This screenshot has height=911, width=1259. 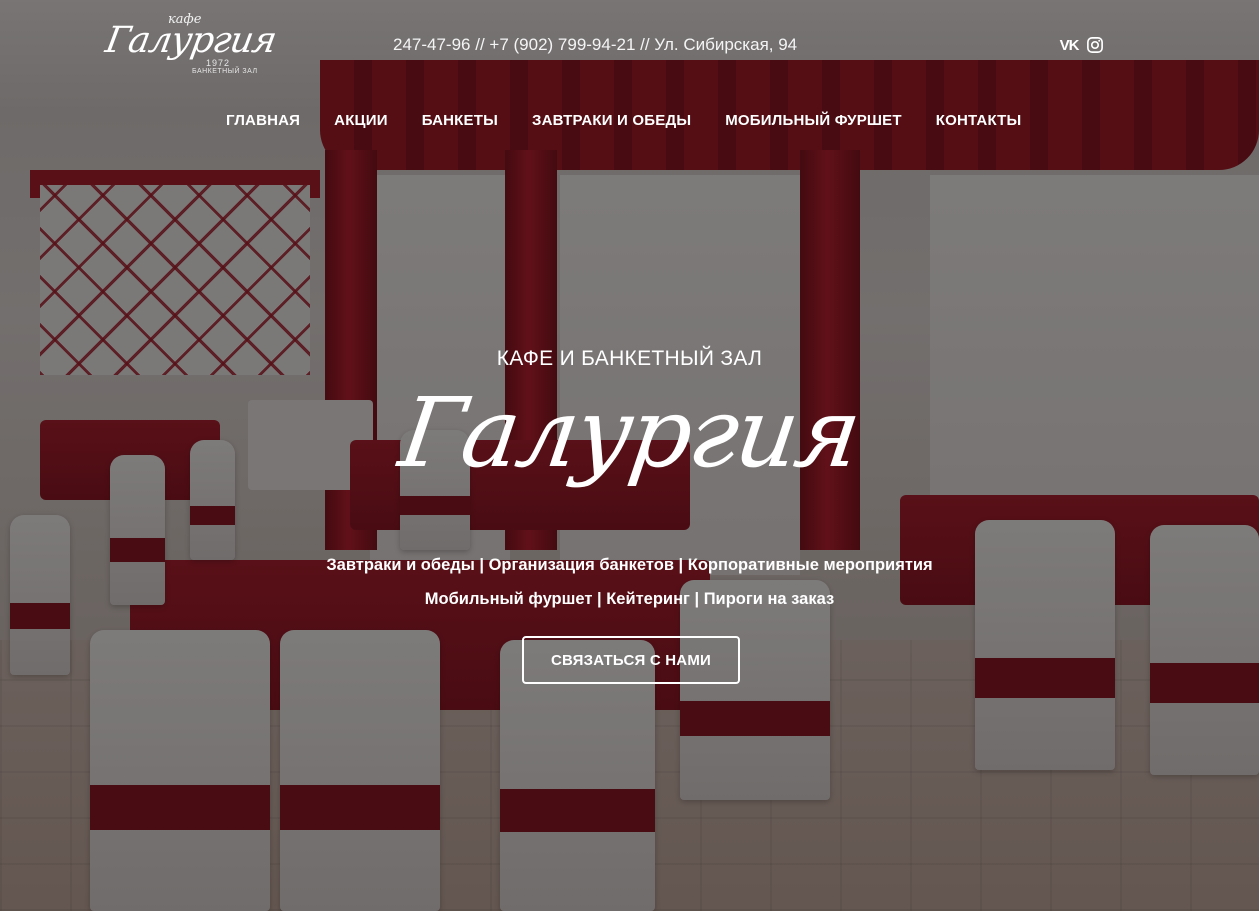 I want to click on logo-year: 1972, so click(x=218, y=63).